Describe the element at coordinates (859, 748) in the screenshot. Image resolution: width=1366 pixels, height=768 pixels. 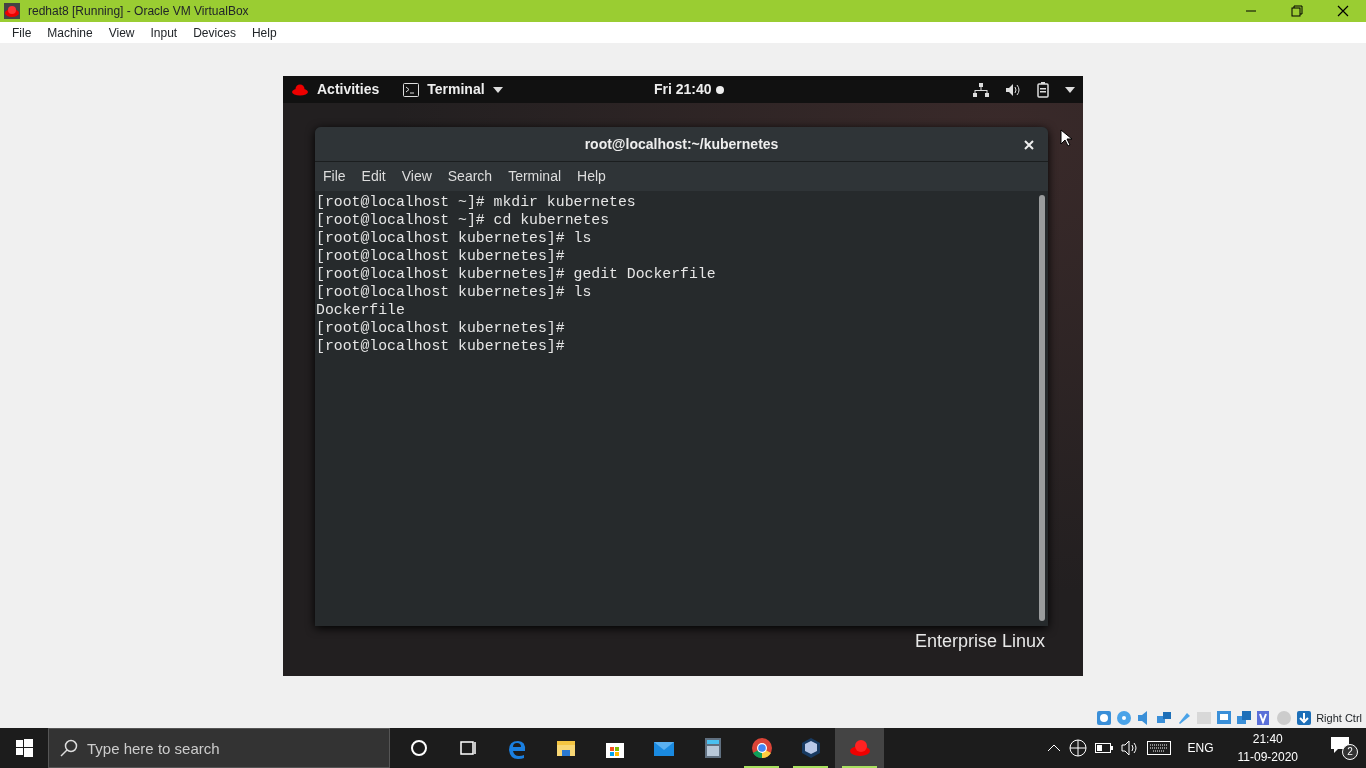
I see `taskbar-button` at that location.